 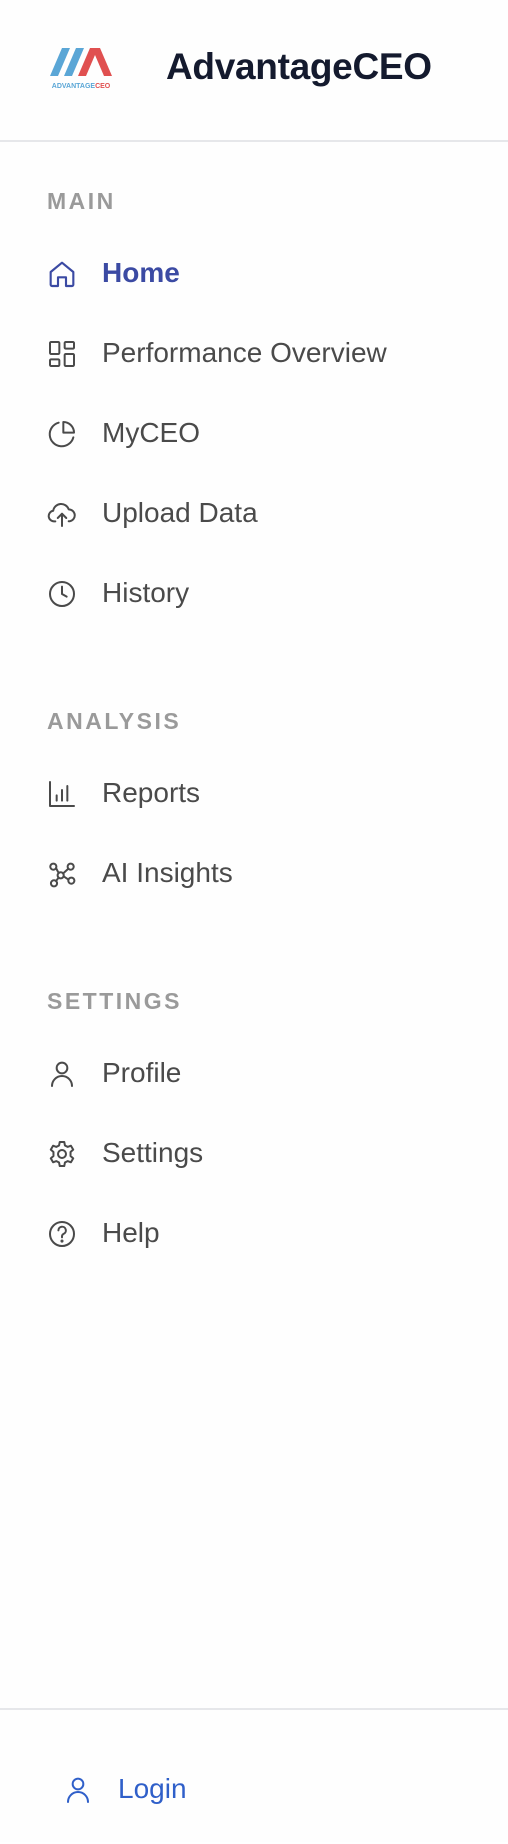 What do you see at coordinates (261, 1154) in the screenshot?
I see `nav-item-settings: Settings` at bounding box center [261, 1154].